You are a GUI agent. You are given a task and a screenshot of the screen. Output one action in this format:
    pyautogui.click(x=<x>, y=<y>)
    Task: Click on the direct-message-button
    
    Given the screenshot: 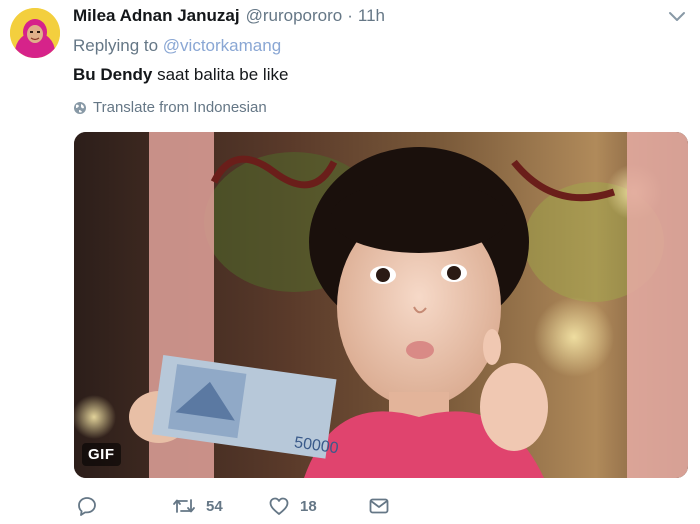 What is the action you would take?
    pyautogui.click(x=379, y=506)
    